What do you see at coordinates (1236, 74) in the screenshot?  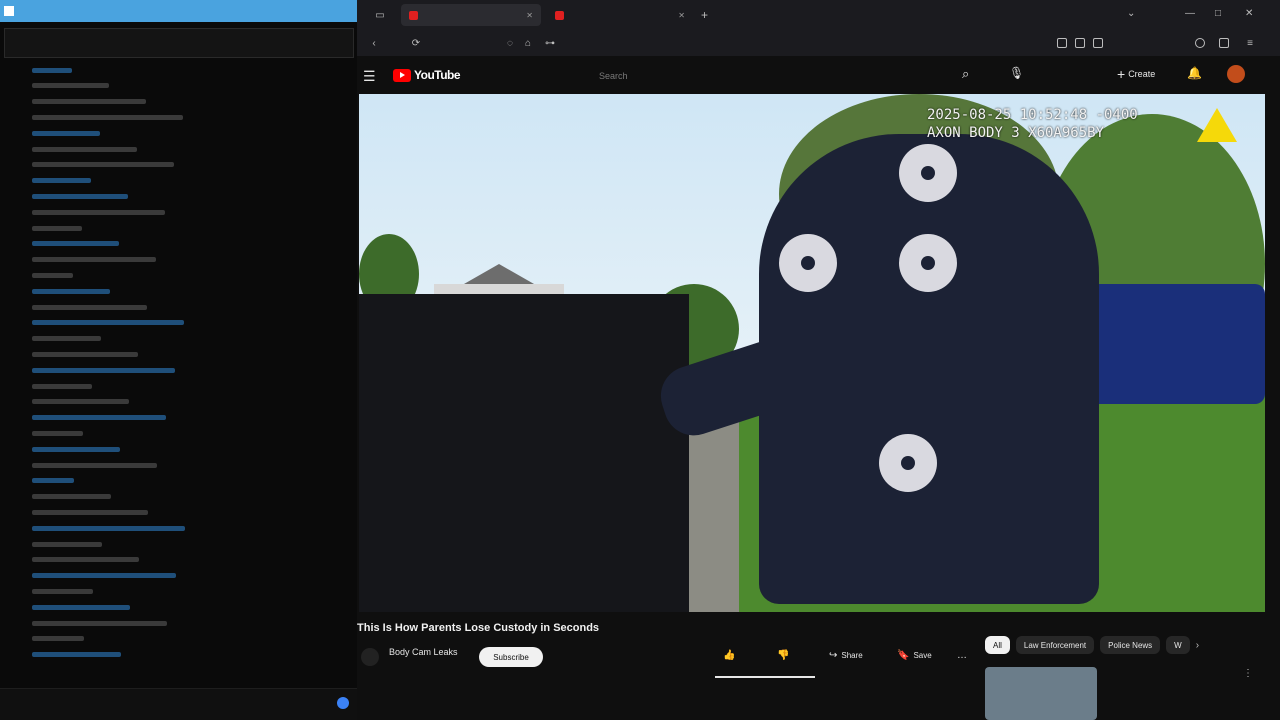 I see `avatar` at bounding box center [1236, 74].